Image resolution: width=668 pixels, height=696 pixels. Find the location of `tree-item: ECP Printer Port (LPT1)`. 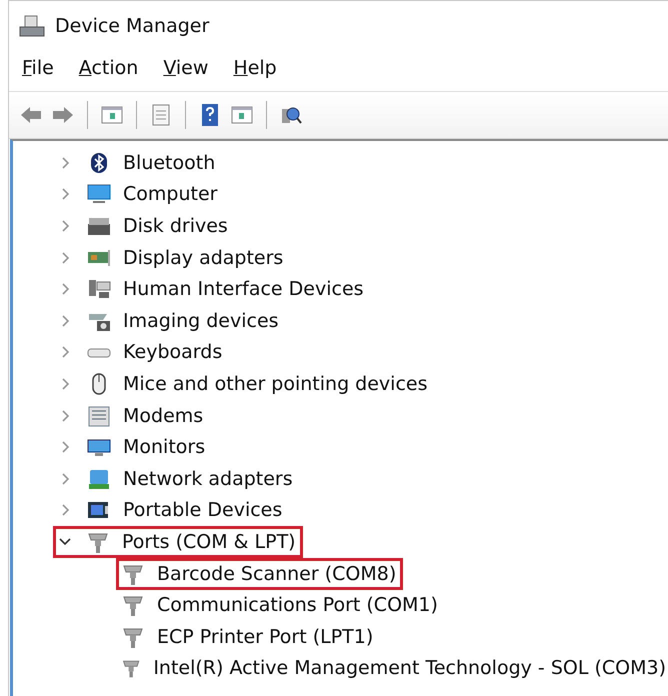

tree-item: ECP Printer Port (LPT1) is located at coordinates (265, 637).